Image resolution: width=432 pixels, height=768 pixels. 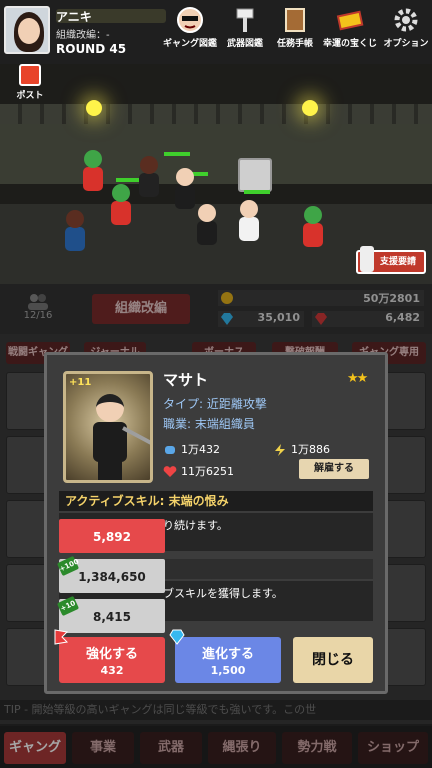 I want to click on cost-tag: +100, so click(x=68, y=566).